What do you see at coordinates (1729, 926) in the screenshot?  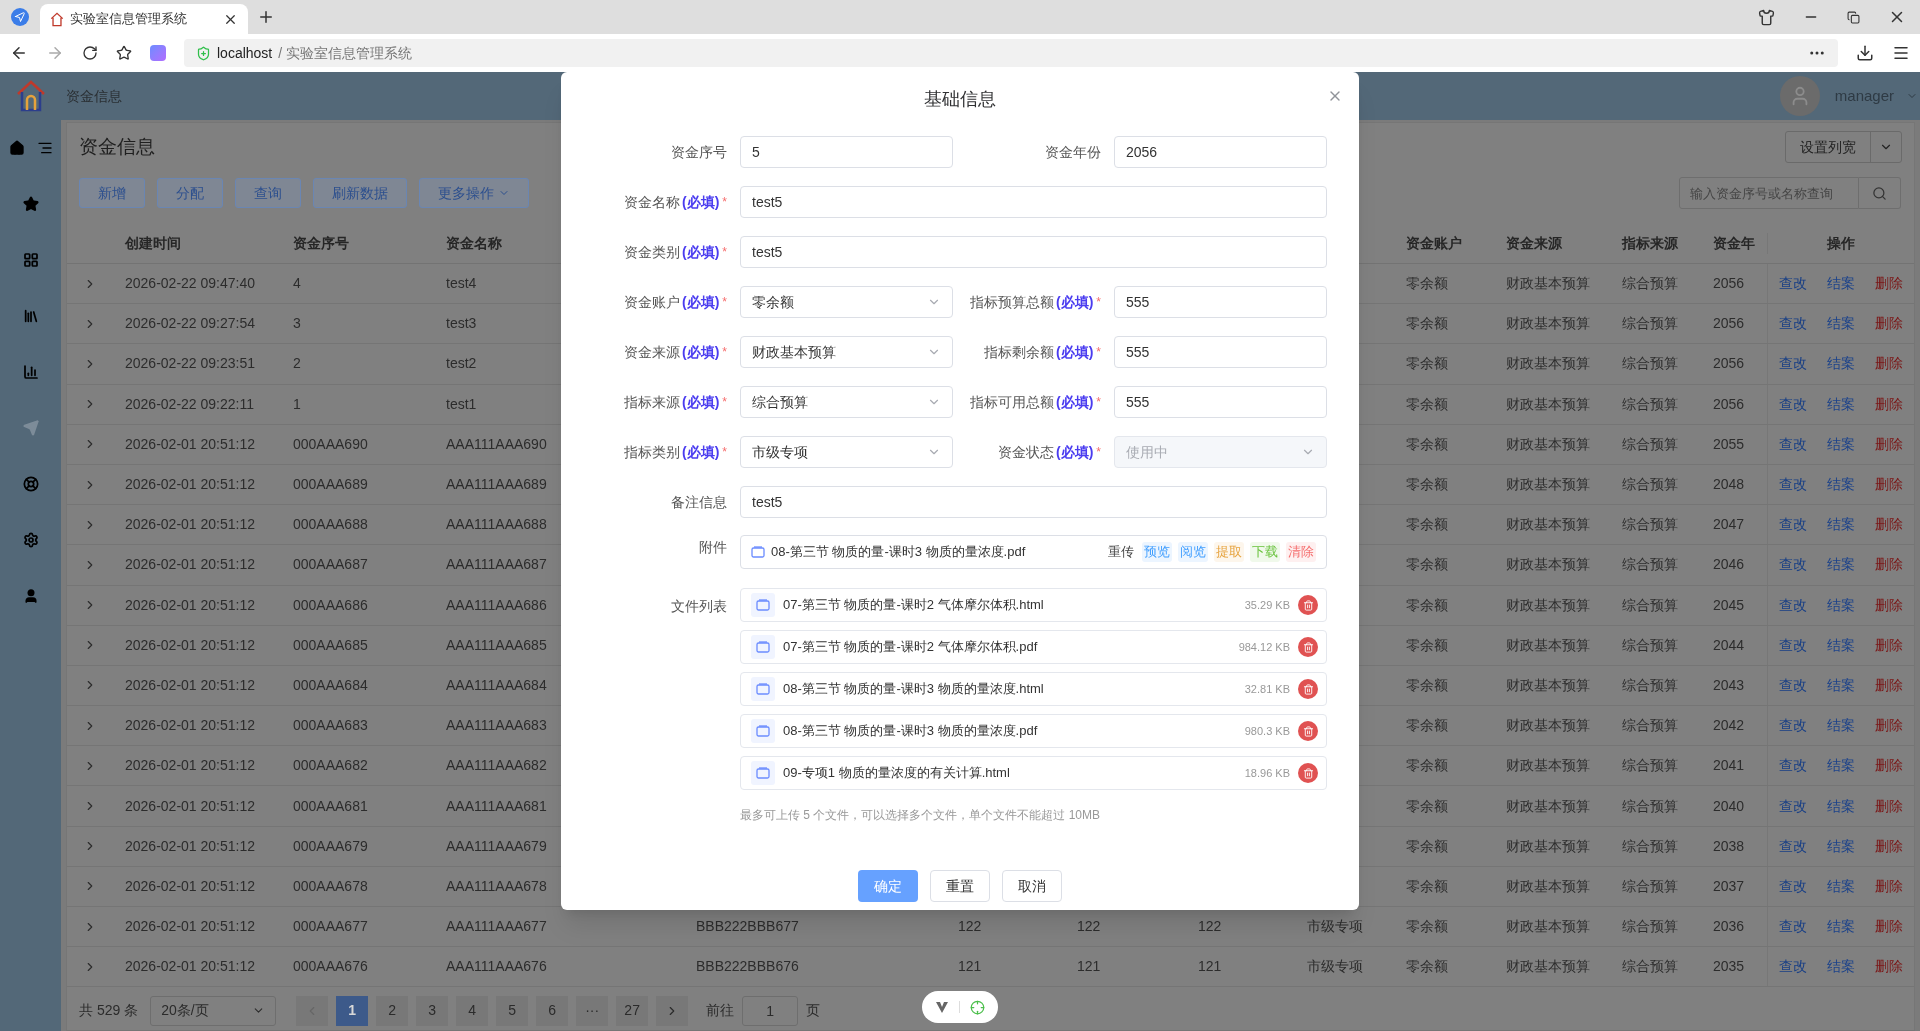 I see `table-cell: 2036` at bounding box center [1729, 926].